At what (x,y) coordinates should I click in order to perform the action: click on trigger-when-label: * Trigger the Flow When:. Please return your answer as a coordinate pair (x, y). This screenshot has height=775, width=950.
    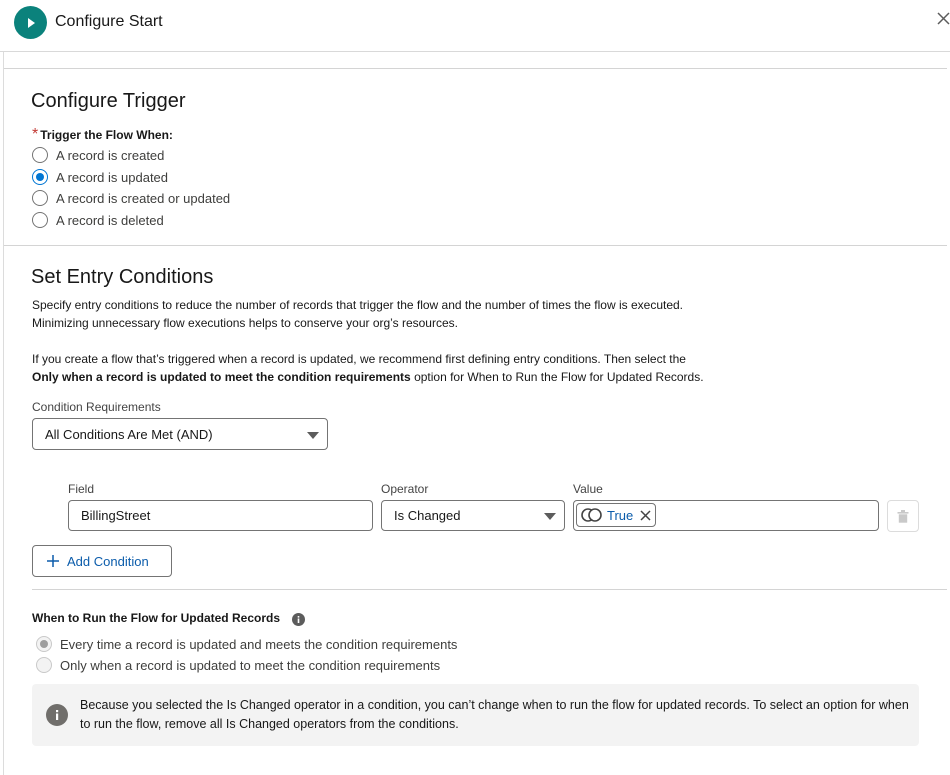
    Looking at the image, I should click on (102, 134).